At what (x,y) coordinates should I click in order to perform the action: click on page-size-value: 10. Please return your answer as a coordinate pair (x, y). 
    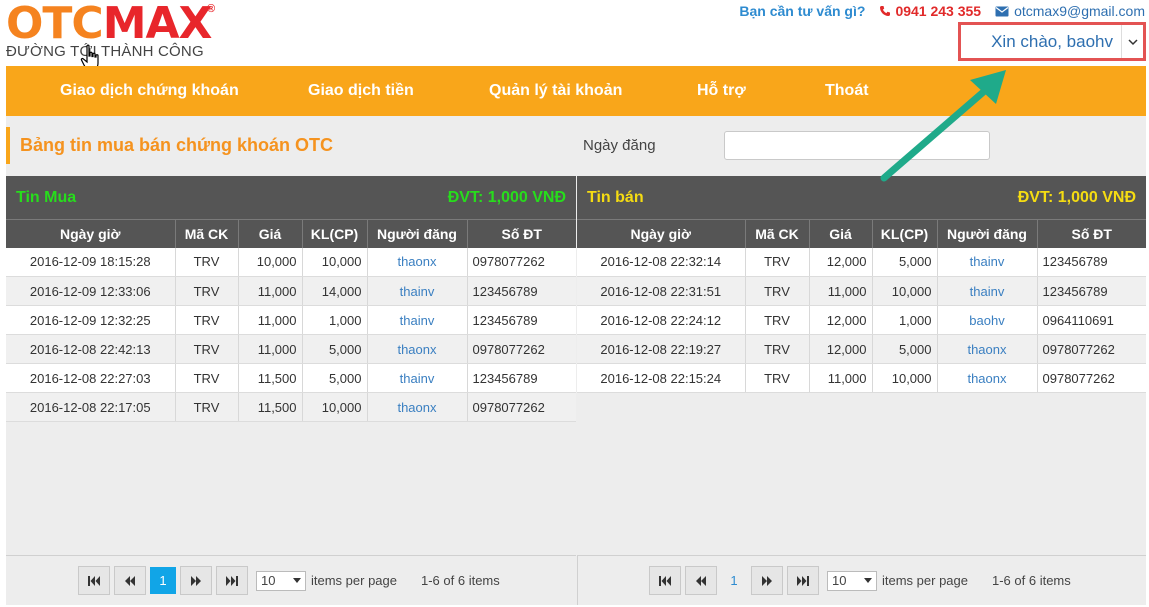
    Looking at the image, I should click on (268, 580).